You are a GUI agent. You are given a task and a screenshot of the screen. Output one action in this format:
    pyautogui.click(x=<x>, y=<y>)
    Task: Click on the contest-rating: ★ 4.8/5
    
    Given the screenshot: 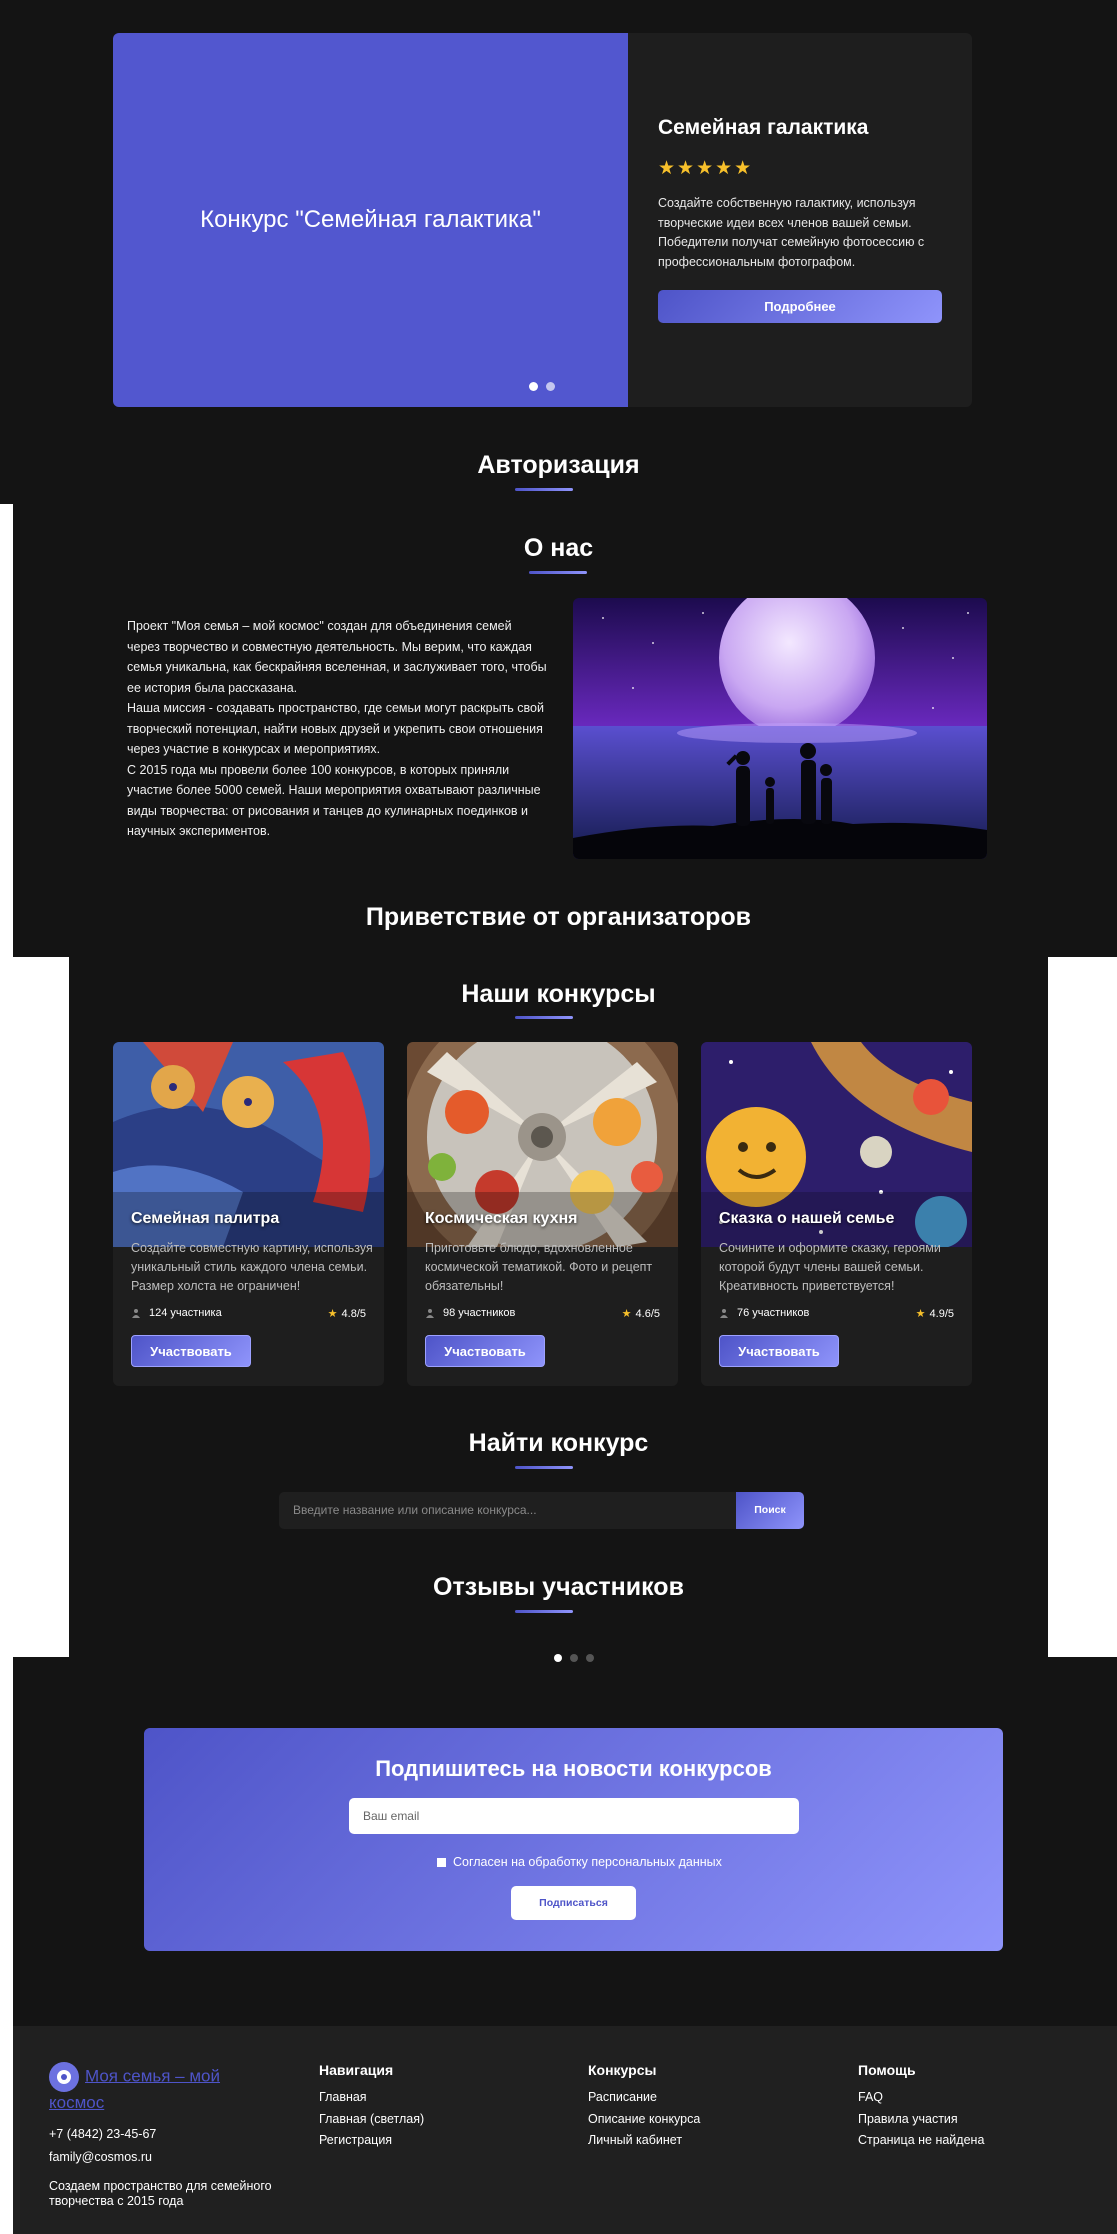 What is the action you would take?
    pyautogui.click(x=347, y=1313)
    